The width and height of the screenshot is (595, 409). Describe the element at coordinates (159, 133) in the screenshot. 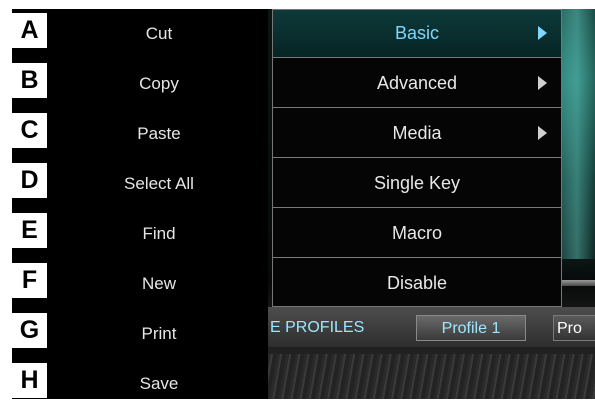

I see `key-label: Paste` at that location.